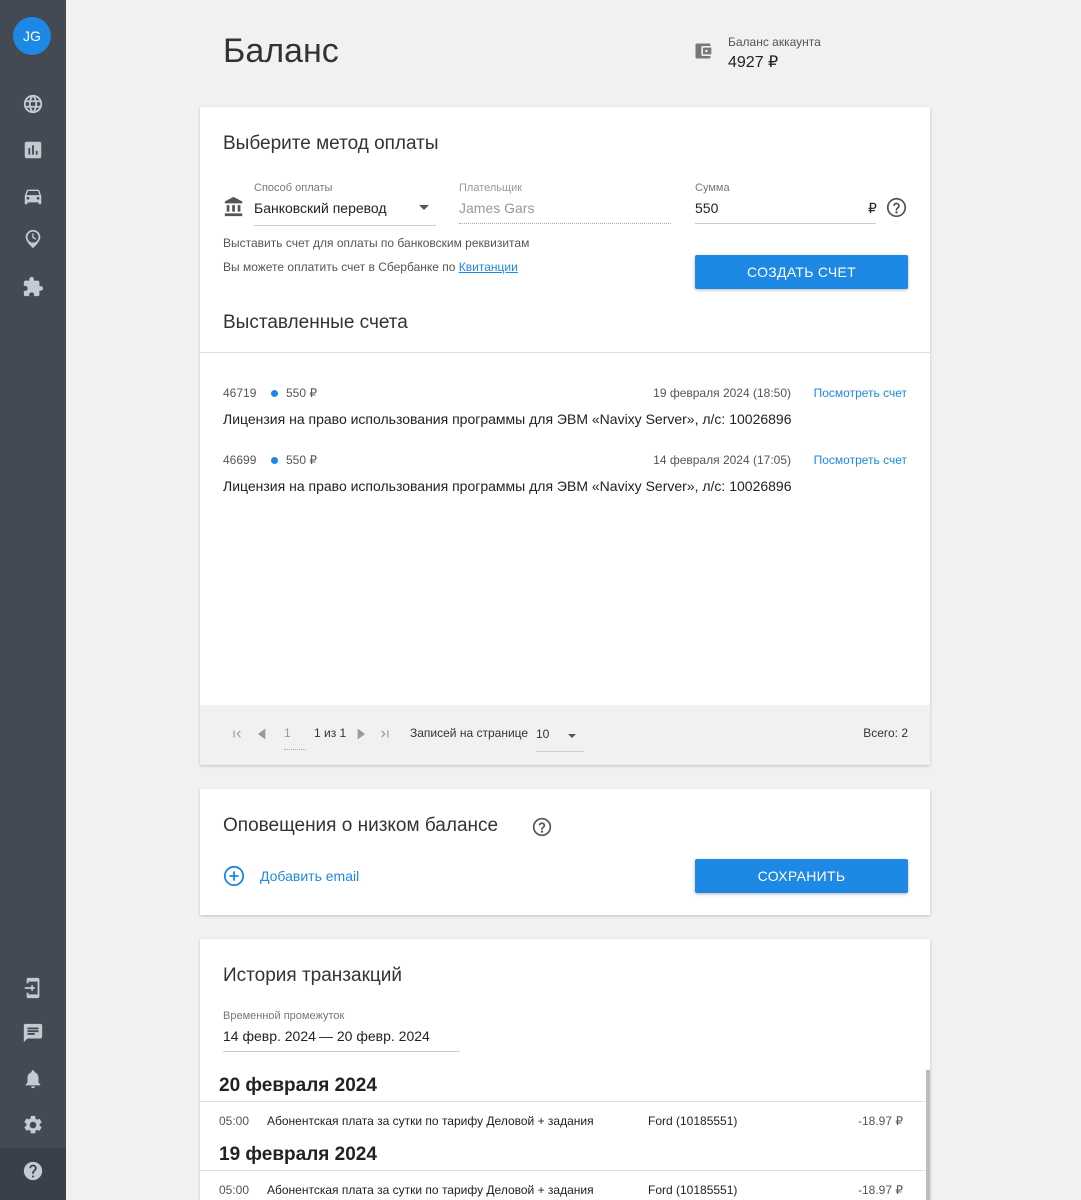  What do you see at coordinates (786, 211) in the screenshot?
I see `sum-input: 550 ₽` at bounding box center [786, 211].